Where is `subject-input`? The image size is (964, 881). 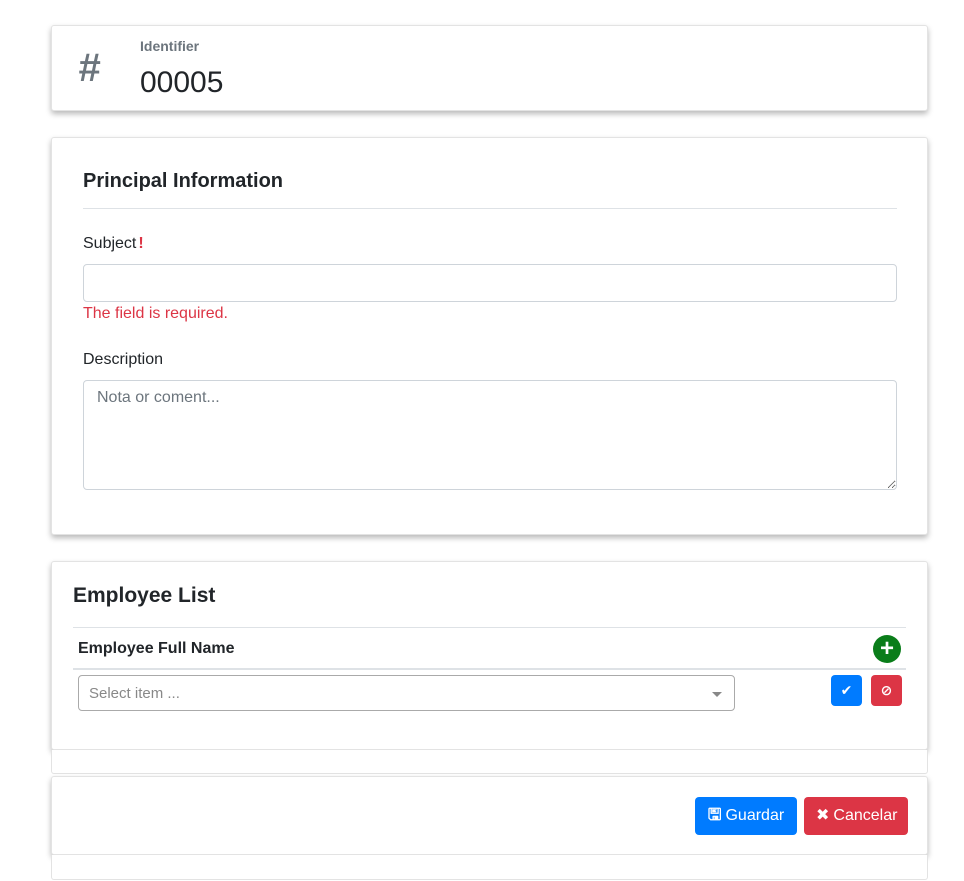 subject-input is located at coordinates (490, 283).